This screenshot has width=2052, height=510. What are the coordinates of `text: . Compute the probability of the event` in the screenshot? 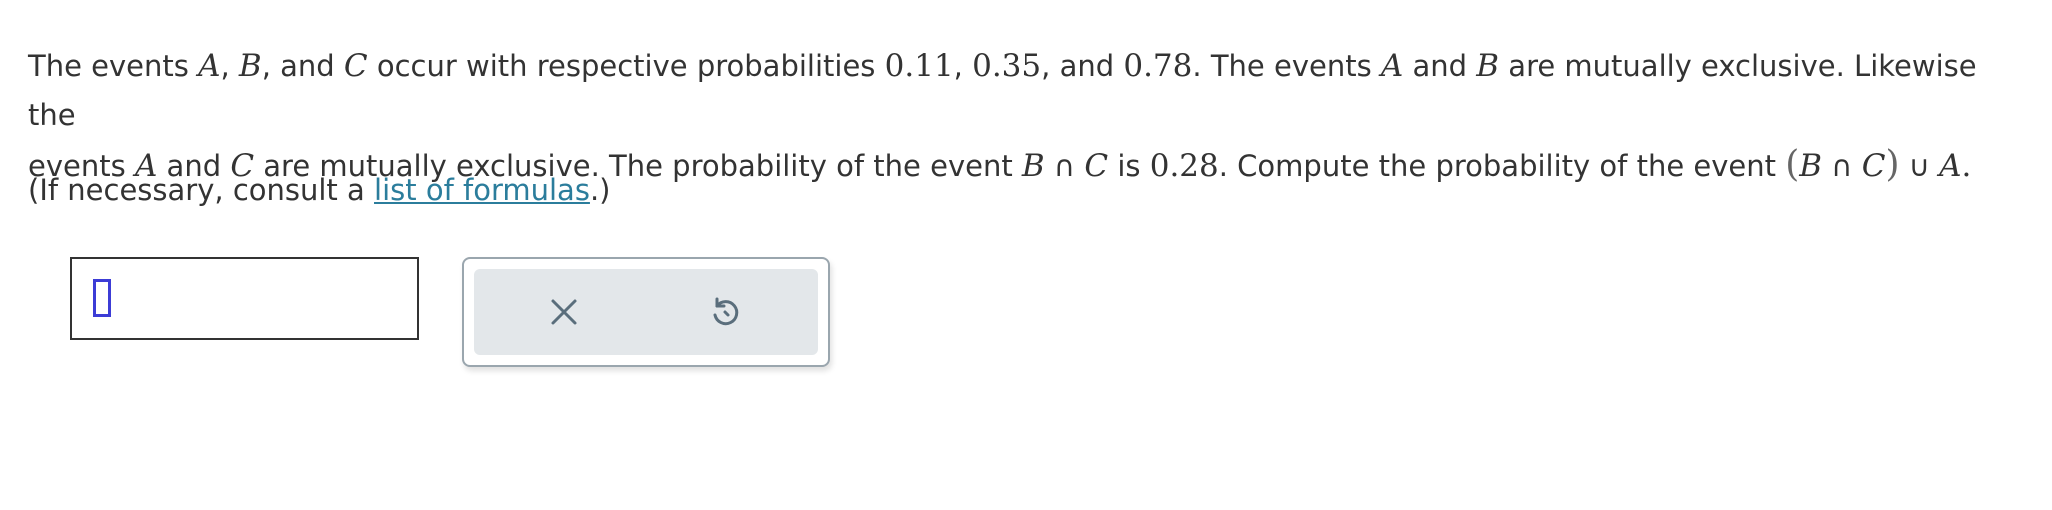 It's located at (1502, 166).